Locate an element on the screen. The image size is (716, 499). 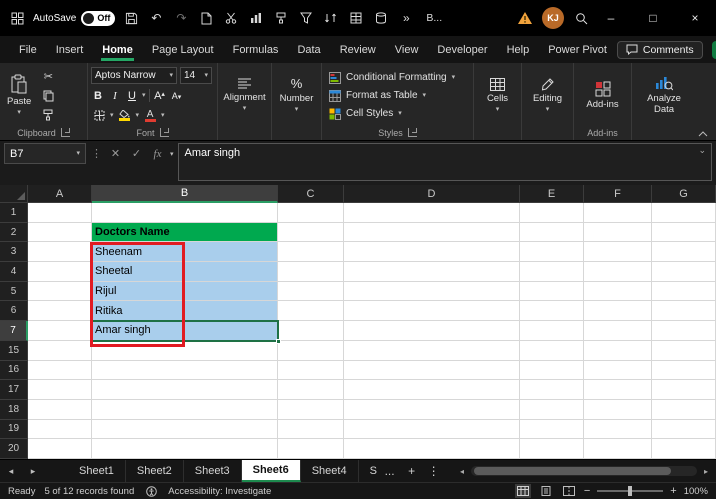
tab-sheet6: Sheet6 is located at coordinates (271, 471).